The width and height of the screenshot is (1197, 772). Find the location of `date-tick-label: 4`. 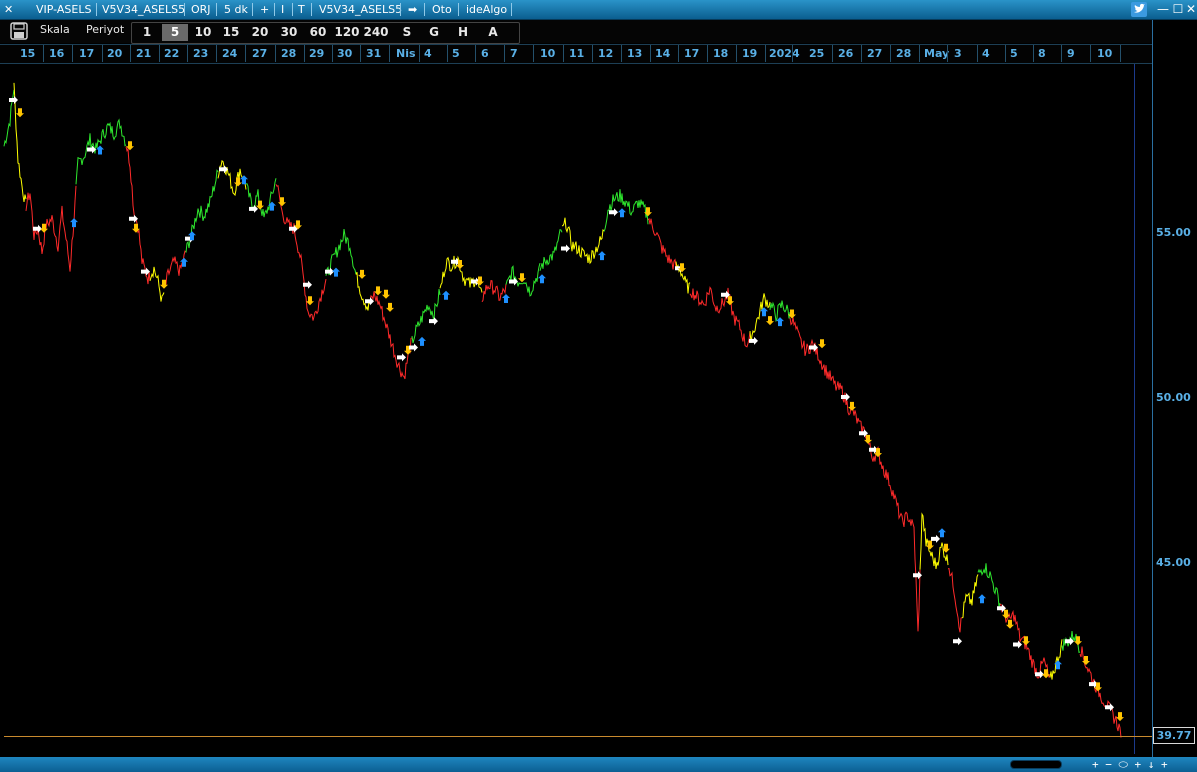

date-tick-label: 4 is located at coordinates (428, 53).